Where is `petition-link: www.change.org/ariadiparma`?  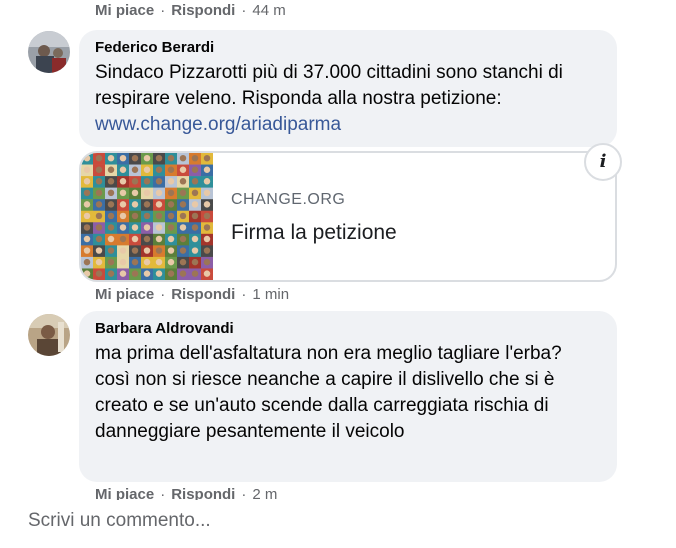
petition-link: www.change.org/ariadiparma is located at coordinates (218, 124).